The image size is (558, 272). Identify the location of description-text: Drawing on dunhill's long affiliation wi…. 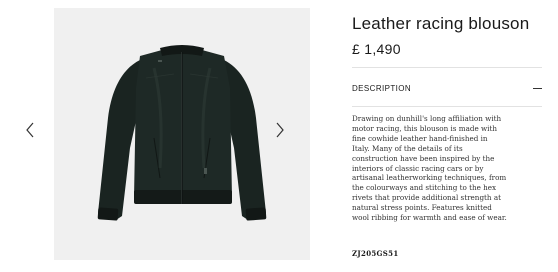
(437, 168).